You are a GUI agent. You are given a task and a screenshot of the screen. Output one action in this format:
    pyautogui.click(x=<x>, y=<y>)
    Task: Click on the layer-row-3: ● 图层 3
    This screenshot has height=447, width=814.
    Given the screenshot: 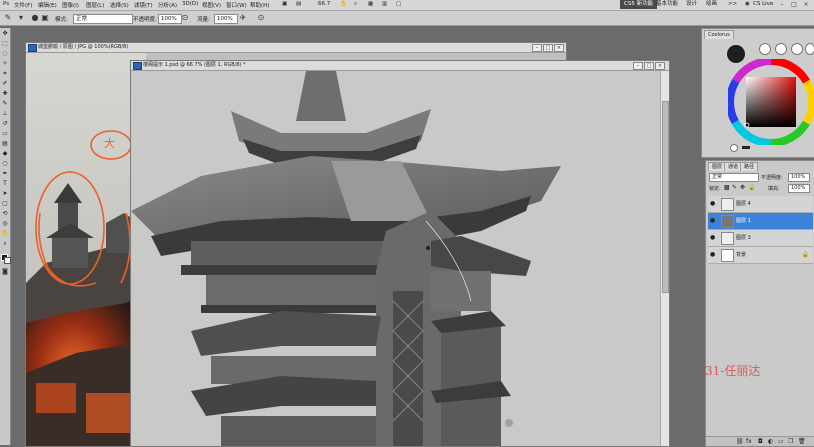 What is the action you would take?
    pyautogui.click(x=760, y=238)
    